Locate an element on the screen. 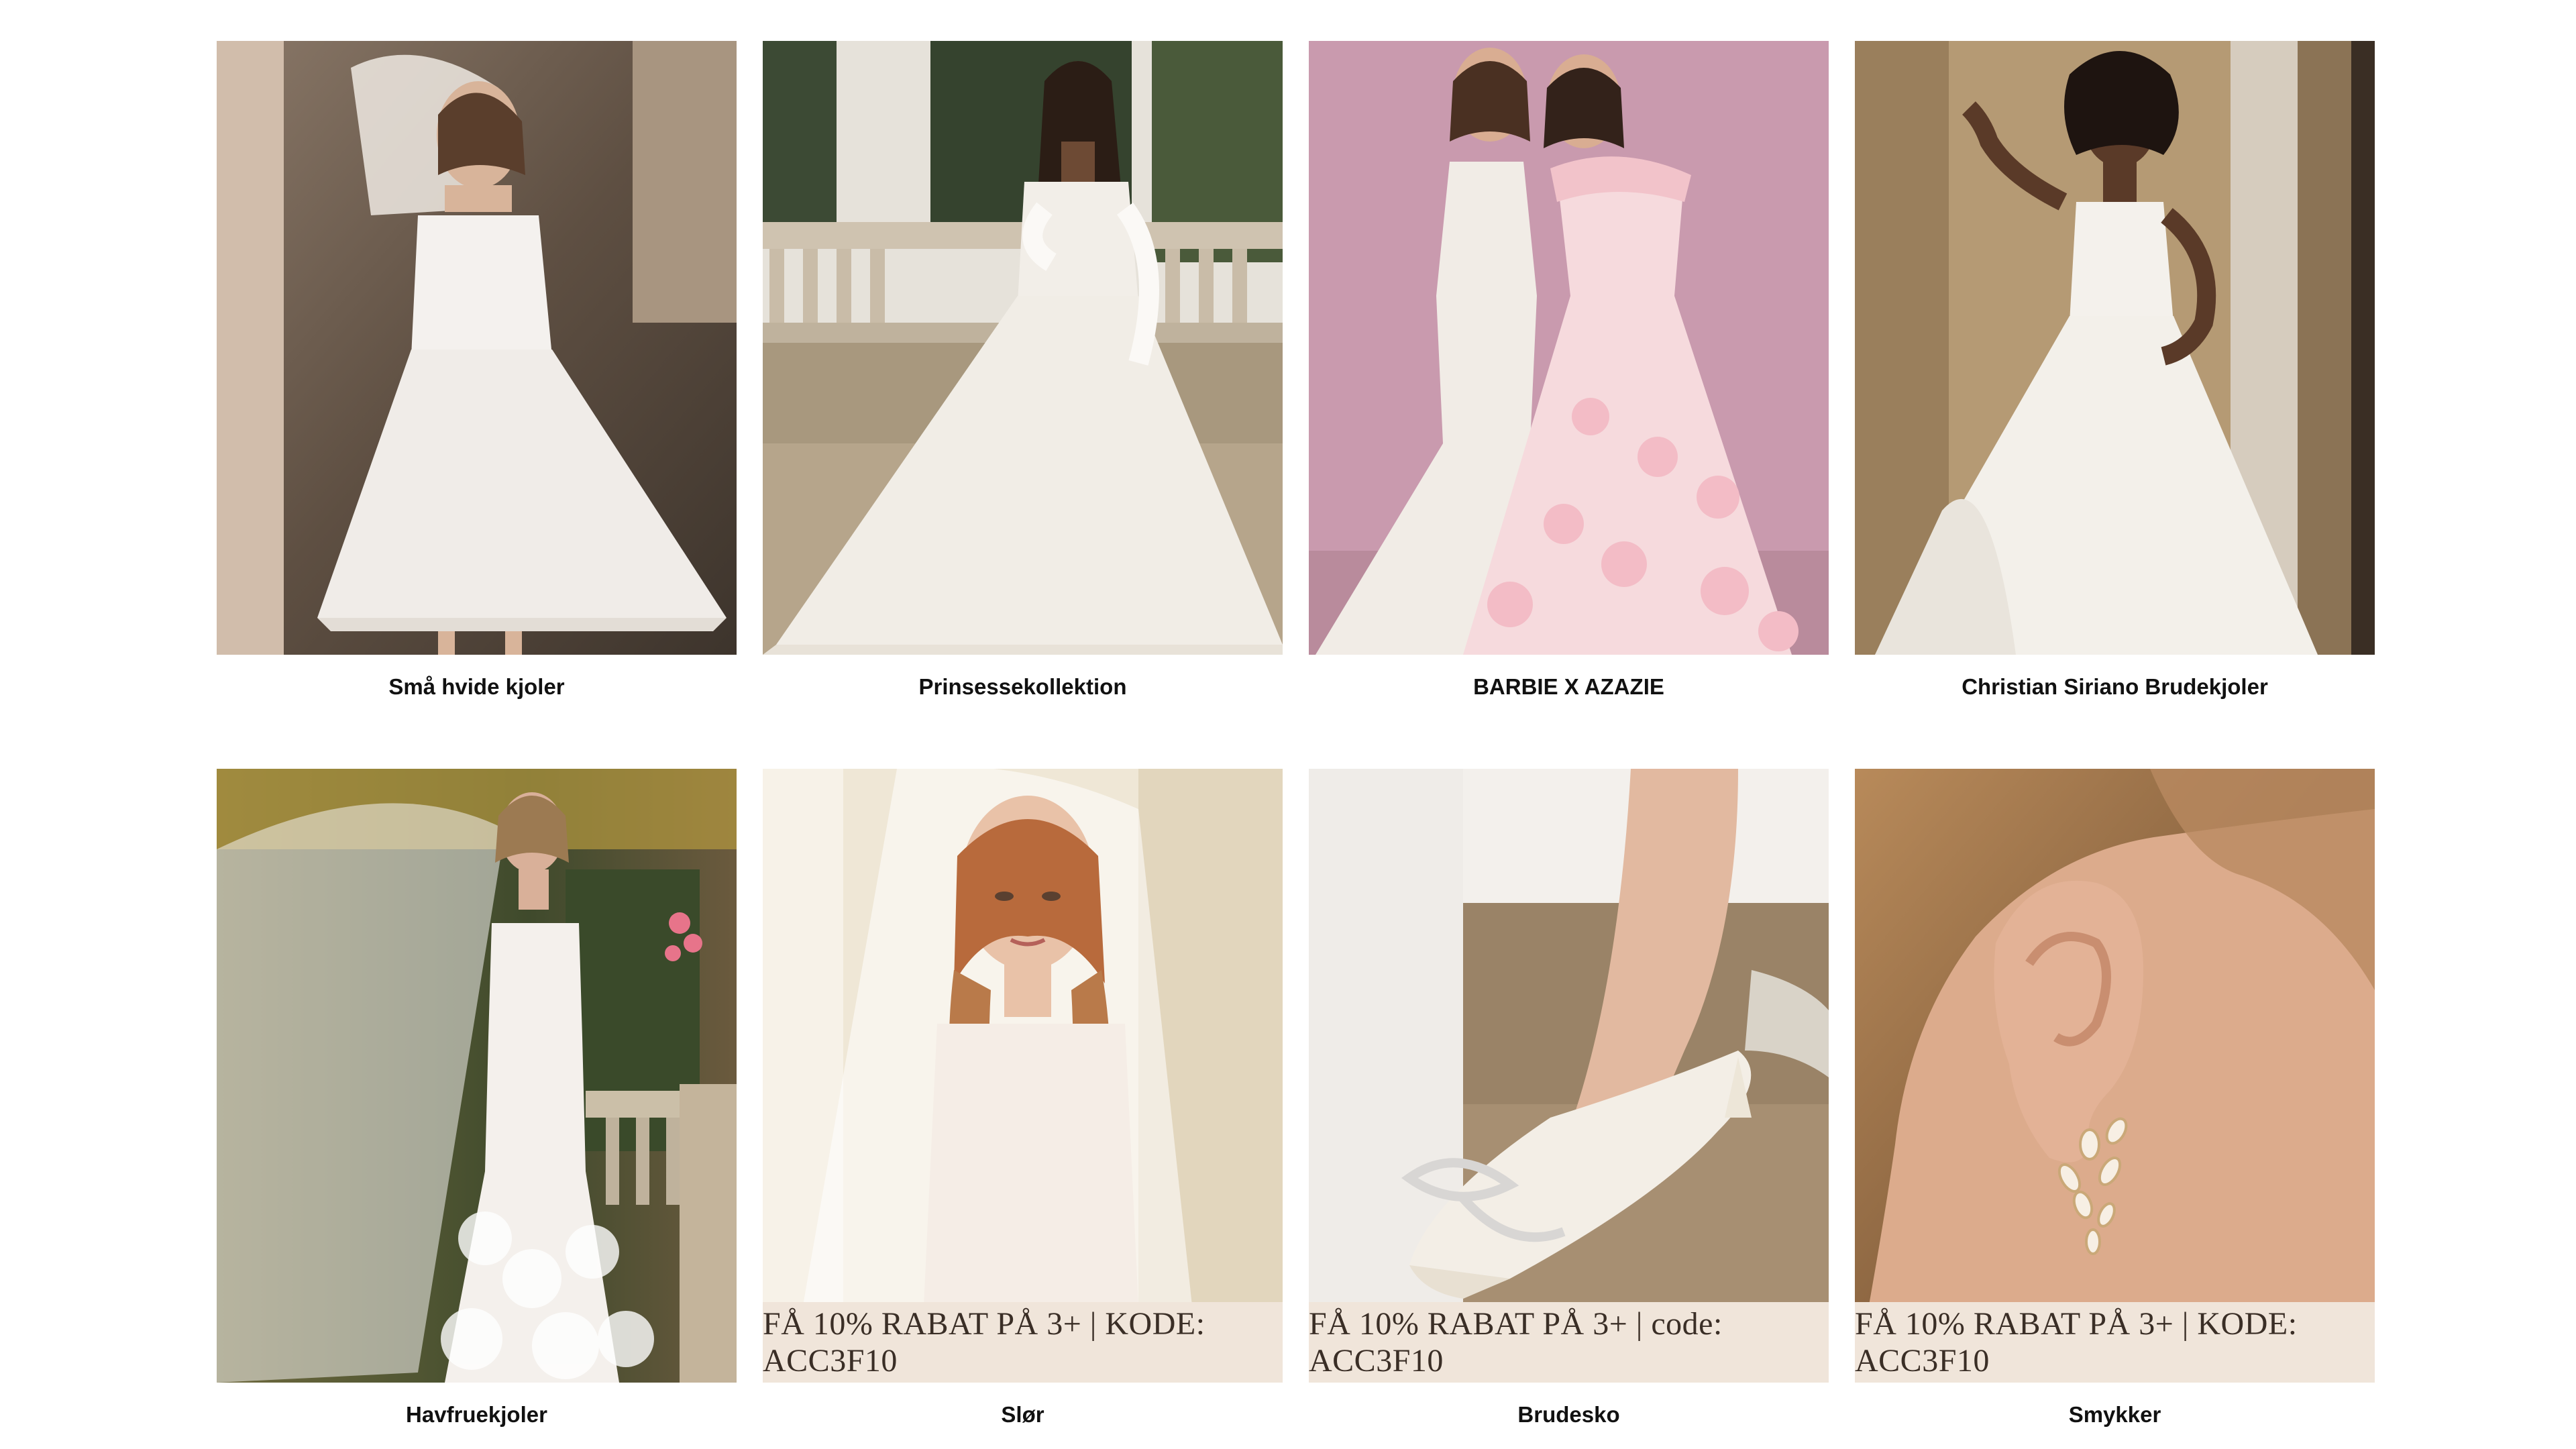 The width and height of the screenshot is (2576, 1449). category-label: Små hvide kjoler is located at coordinates (476, 686).